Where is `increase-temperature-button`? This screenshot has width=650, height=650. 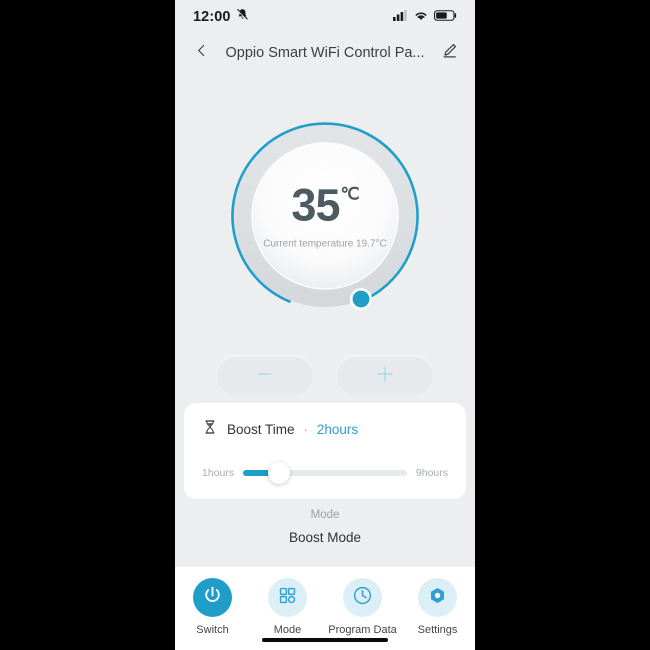 increase-temperature-button is located at coordinates (385, 375).